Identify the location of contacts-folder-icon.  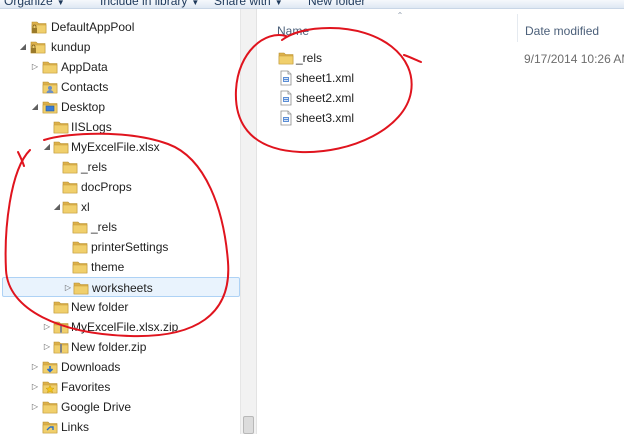
(50, 87).